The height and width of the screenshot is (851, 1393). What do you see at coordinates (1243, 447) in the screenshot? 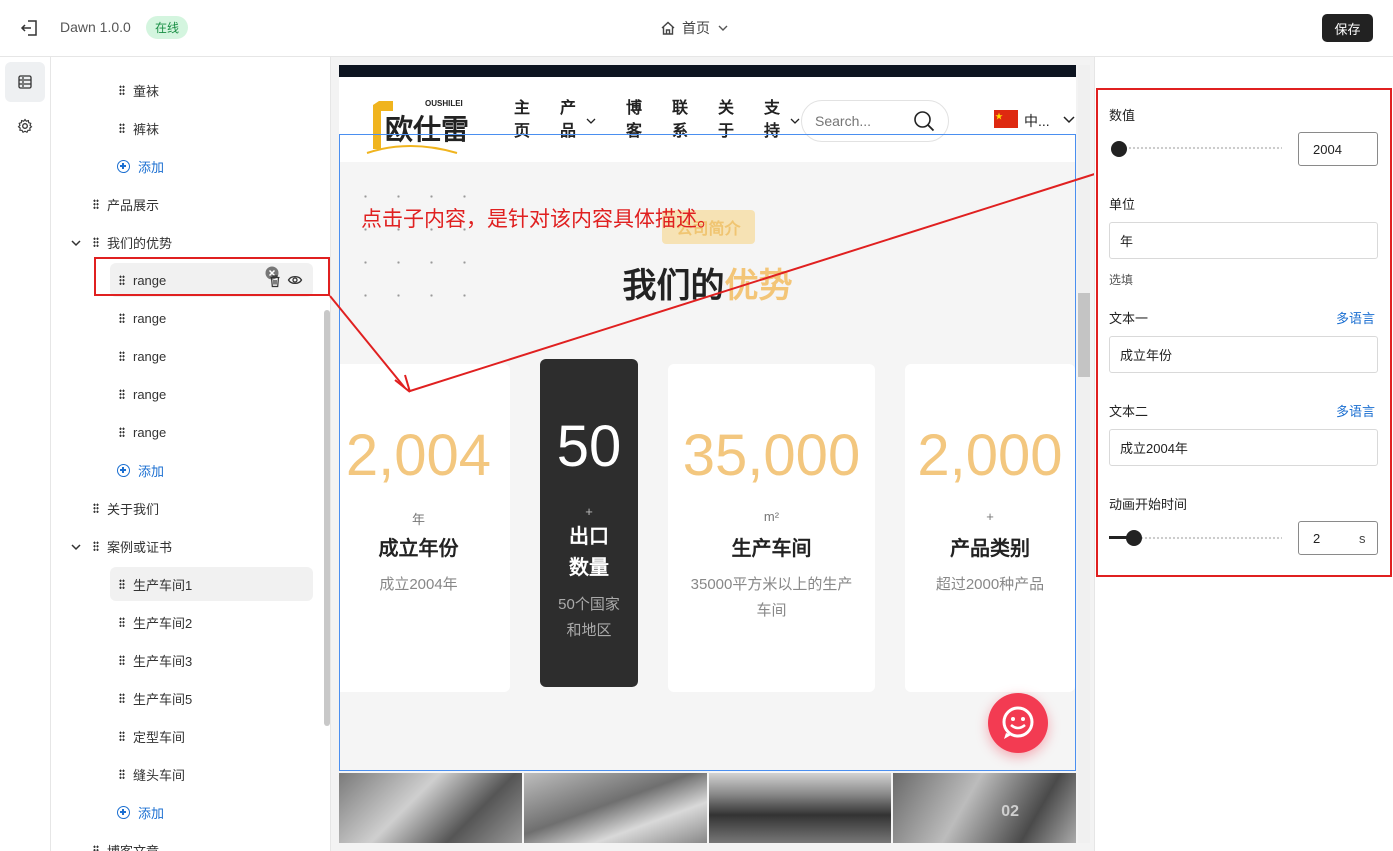
I see `text2-input: 成立2004年` at bounding box center [1243, 447].